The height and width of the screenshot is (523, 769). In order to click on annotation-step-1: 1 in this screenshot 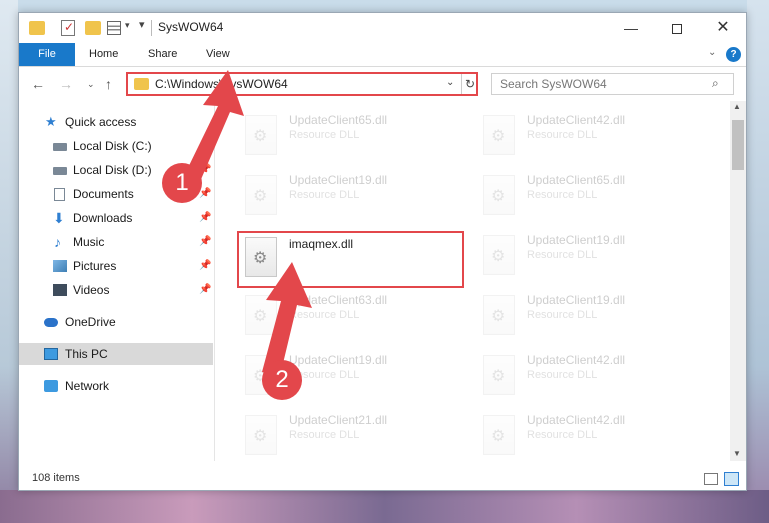, I will do `click(182, 183)`.